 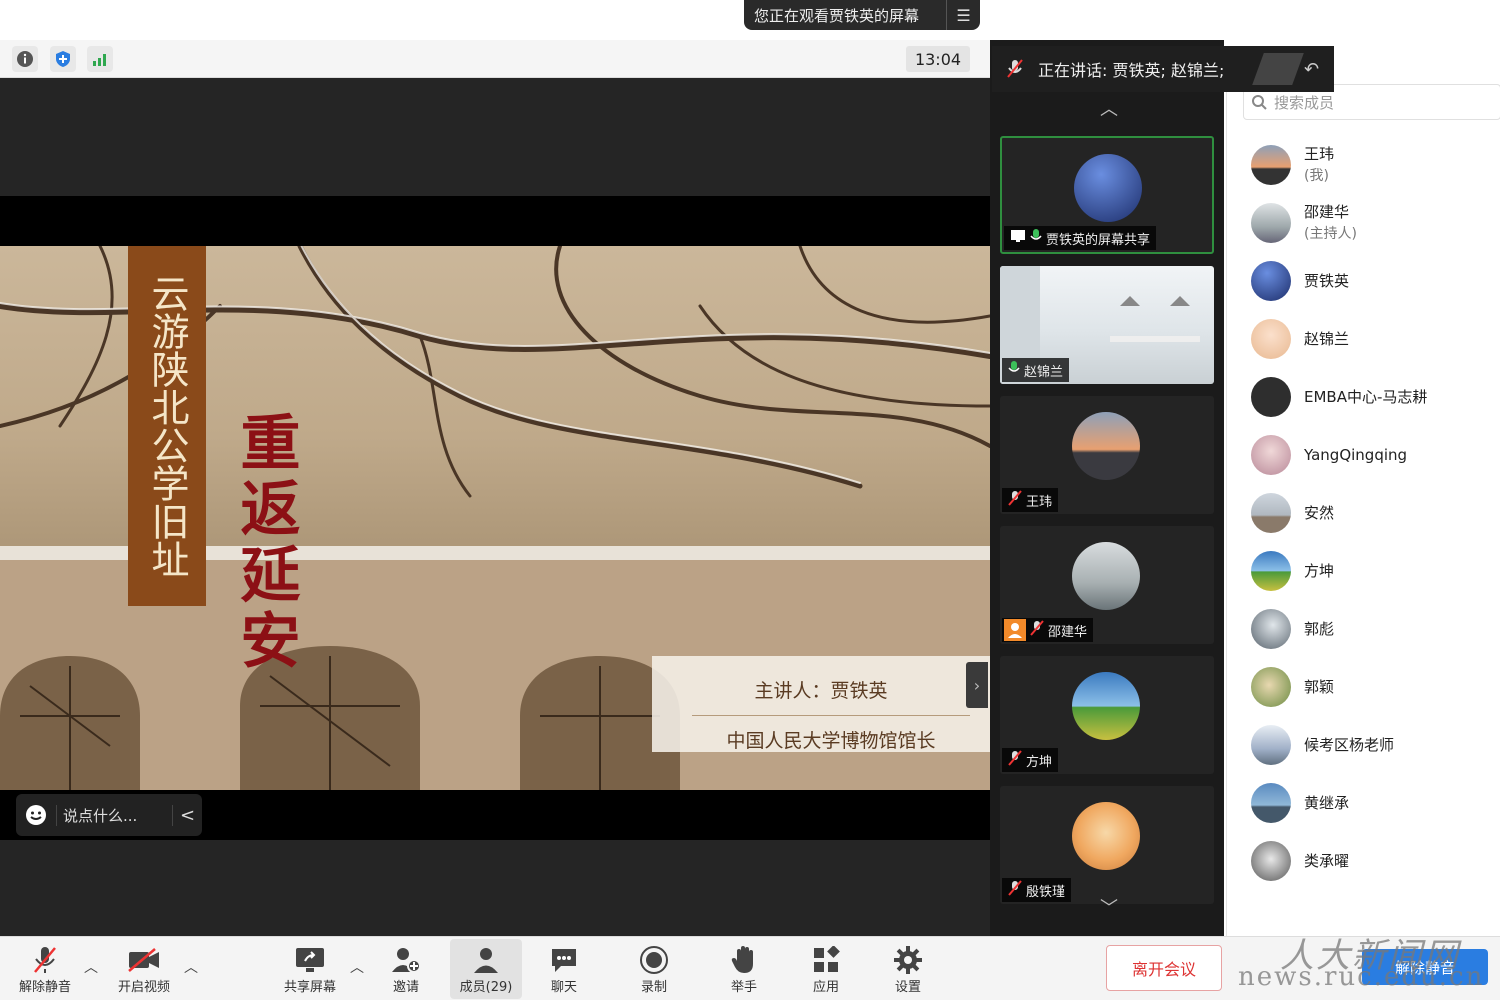 What do you see at coordinates (1107, 455) in the screenshot?
I see `video-tile: 王玮` at bounding box center [1107, 455].